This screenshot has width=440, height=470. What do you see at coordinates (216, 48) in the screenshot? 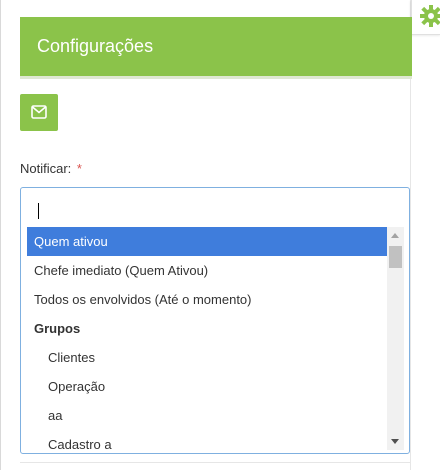
I see `panel-header: Configurações` at bounding box center [216, 48].